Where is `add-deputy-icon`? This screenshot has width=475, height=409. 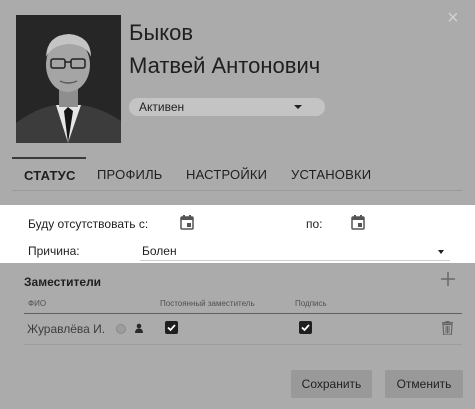
add-deputy-icon is located at coordinates (448, 279).